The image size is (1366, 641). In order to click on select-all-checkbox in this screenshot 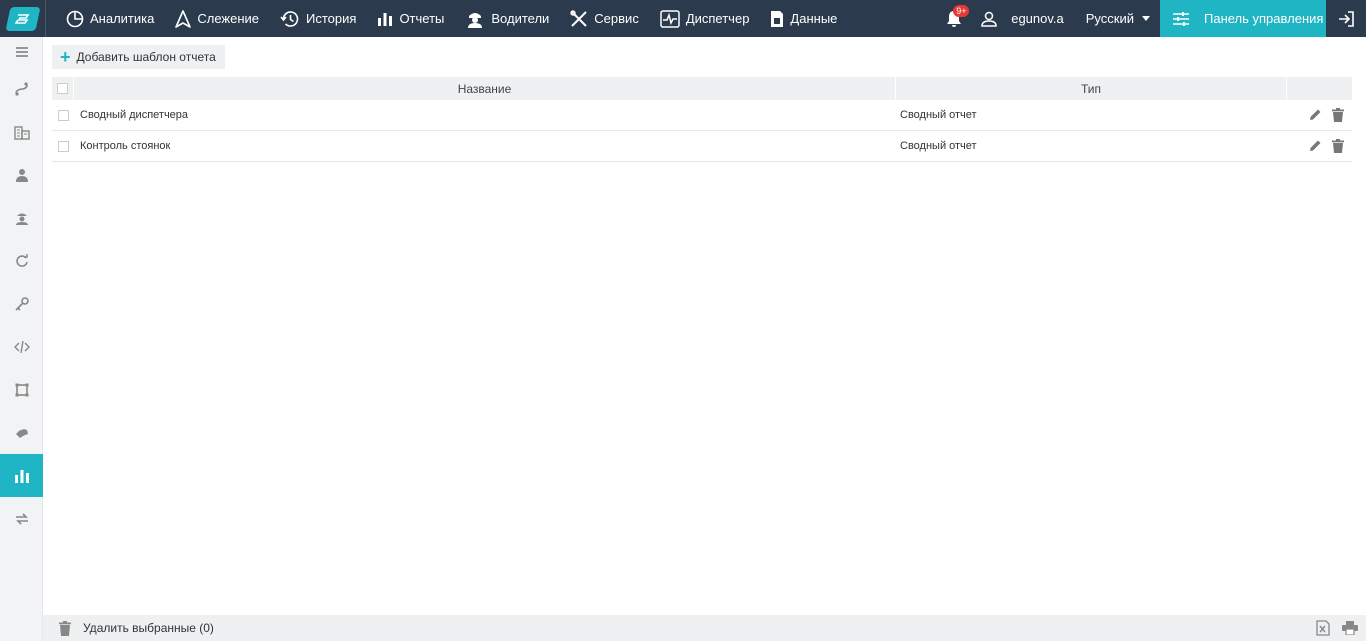, I will do `click(62, 88)`.